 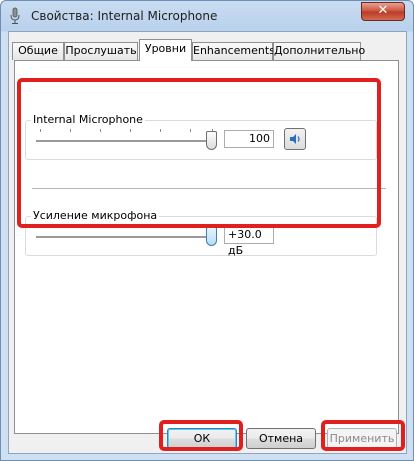 I want to click on tab-enhancements: Enhancements, so click(x=233, y=51).